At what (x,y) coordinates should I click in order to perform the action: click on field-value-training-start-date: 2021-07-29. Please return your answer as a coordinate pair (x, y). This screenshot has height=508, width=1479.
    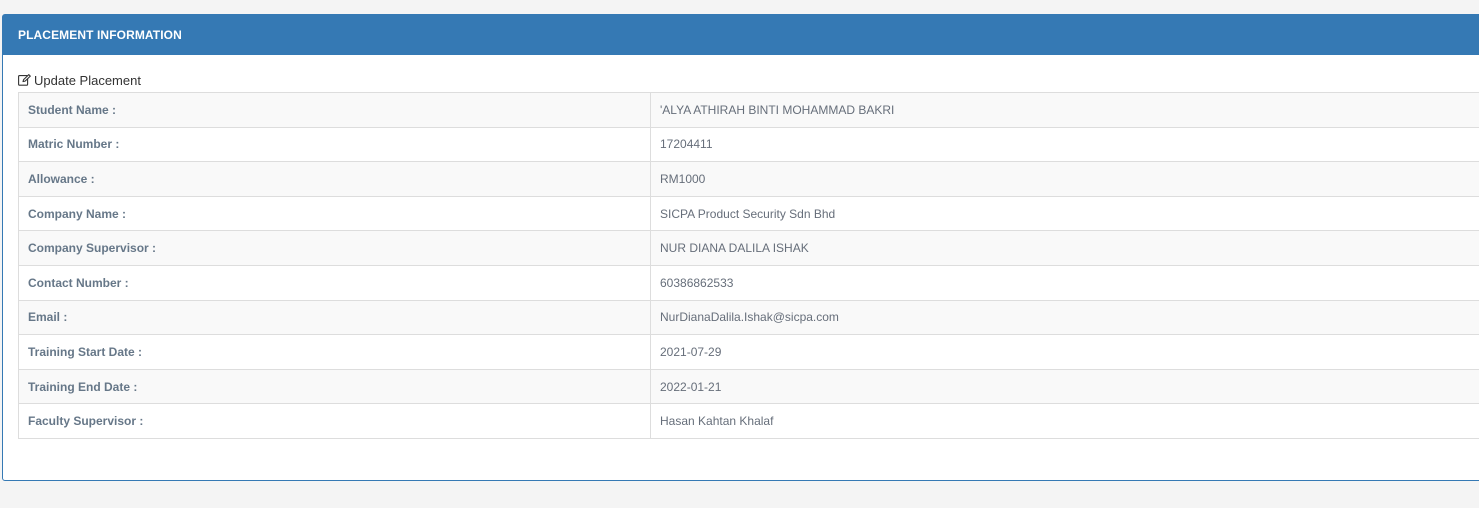
    Looking at the image, I should click on (1064, 352).